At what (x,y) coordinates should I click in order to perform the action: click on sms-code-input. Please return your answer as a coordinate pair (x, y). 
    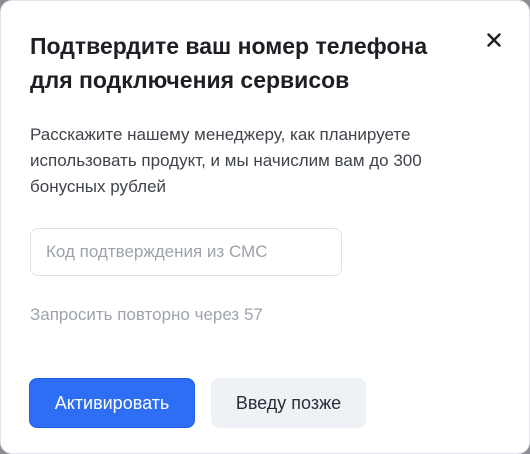
    Looking at the image, I should click on (186, 252).